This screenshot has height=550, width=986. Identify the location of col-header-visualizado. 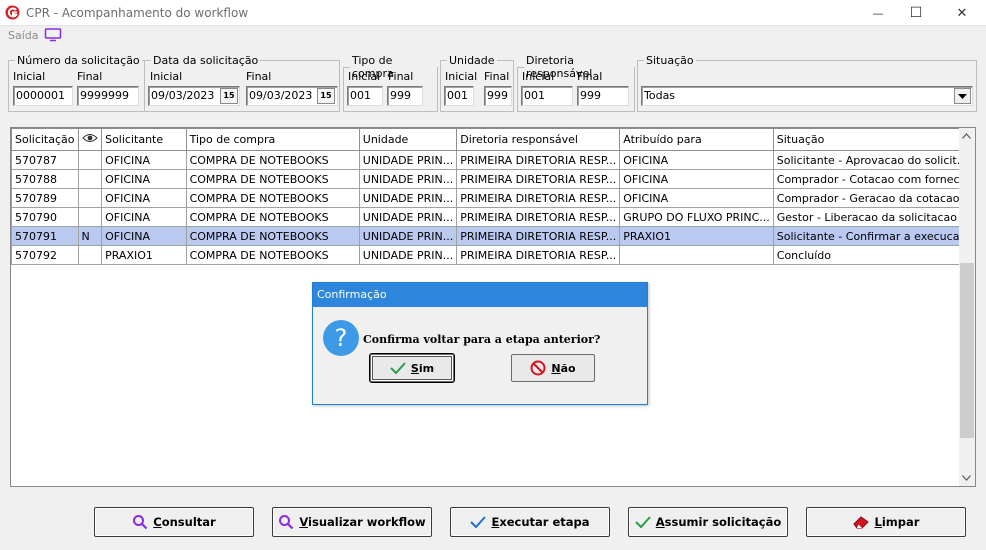
(90, 139).